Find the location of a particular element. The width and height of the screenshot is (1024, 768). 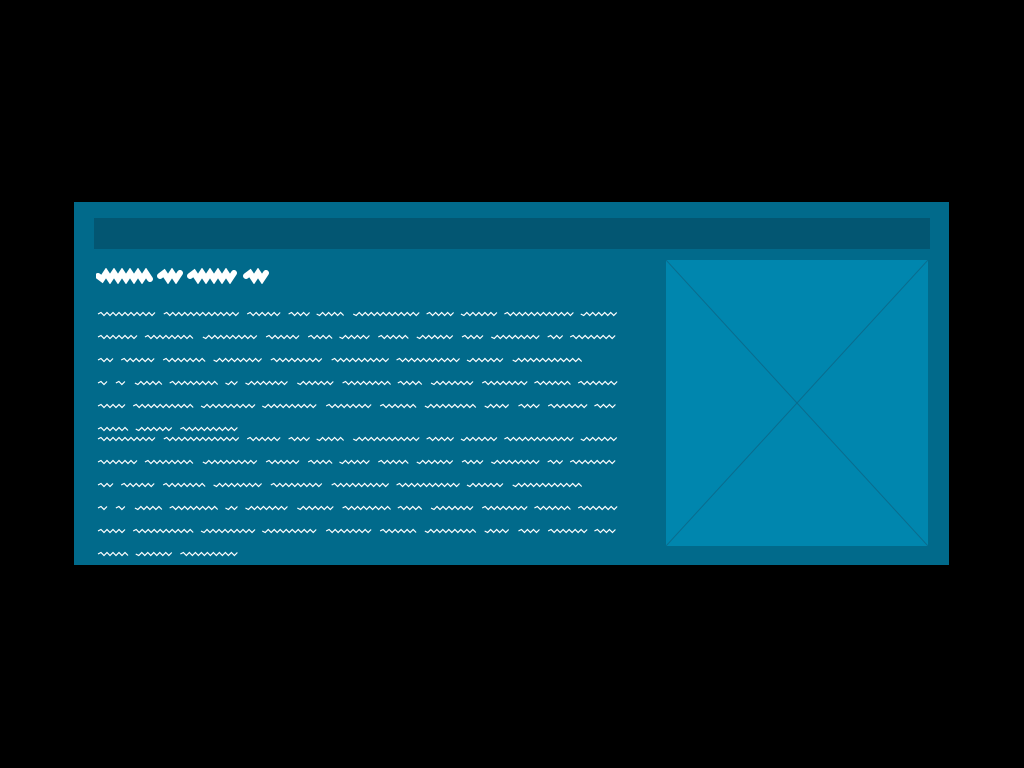

header-bar is located at coordinates (512, 233).